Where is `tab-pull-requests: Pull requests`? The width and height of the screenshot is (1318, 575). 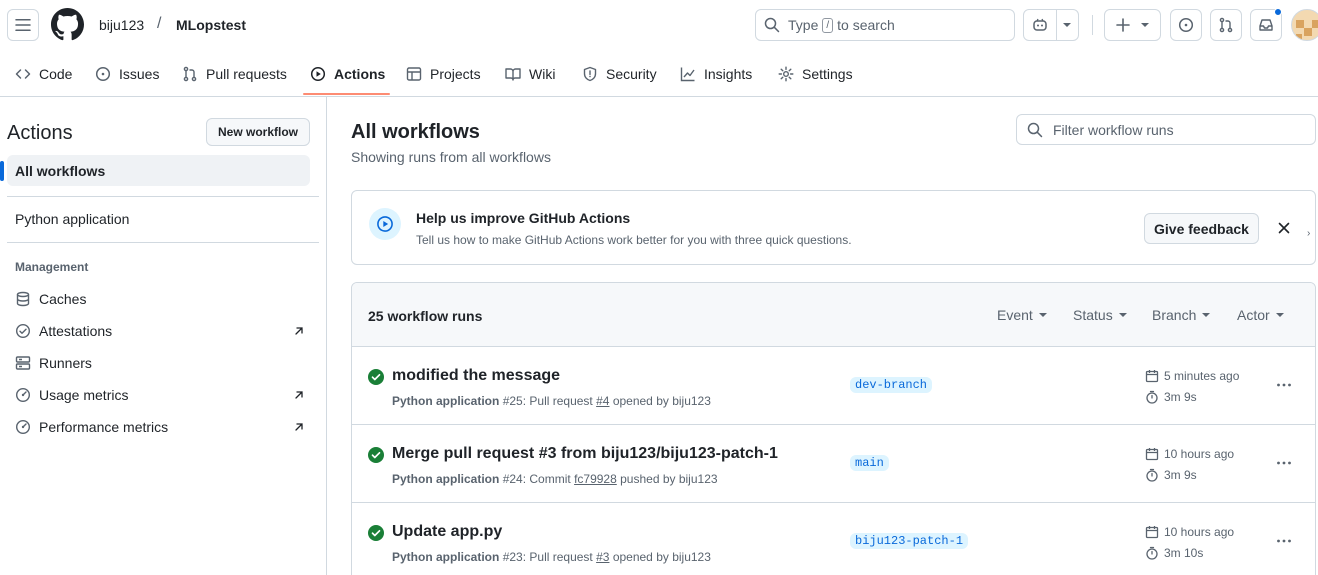
tab-pull-requests: Pull requests is located at coordinates (234, 74).